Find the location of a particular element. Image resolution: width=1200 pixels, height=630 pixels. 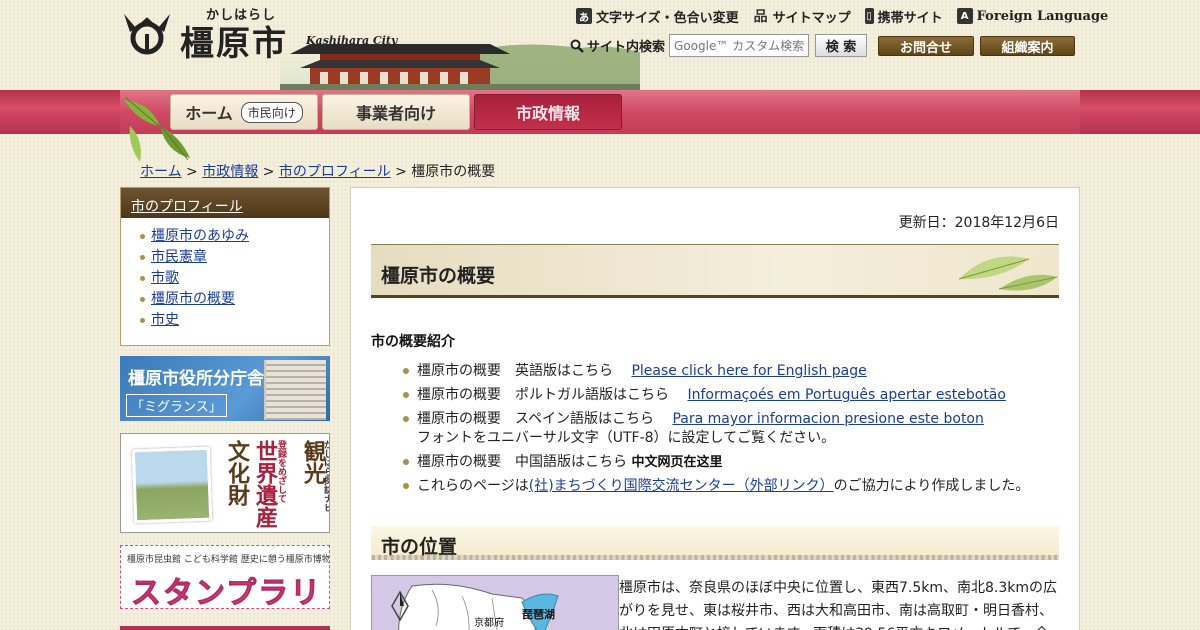

breadcrumb-profile: 市のプロフィール is located at coordinates (335, 172).